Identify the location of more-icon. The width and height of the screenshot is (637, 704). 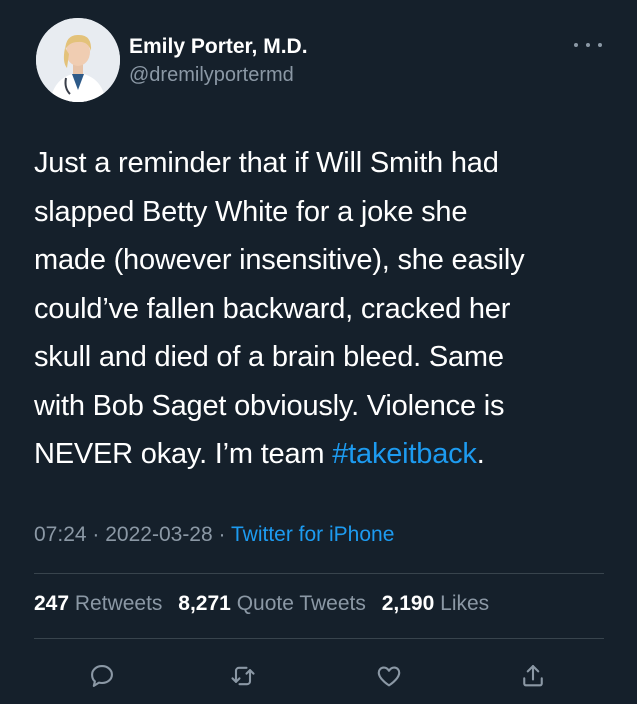
(588, 45).